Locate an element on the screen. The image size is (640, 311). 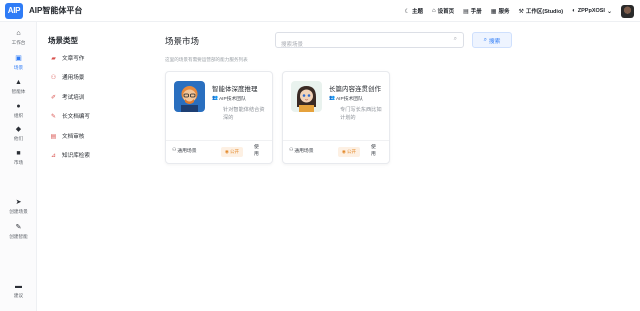
category-item-article: ▰ 文章写作 is located at coordinates (67, 58).